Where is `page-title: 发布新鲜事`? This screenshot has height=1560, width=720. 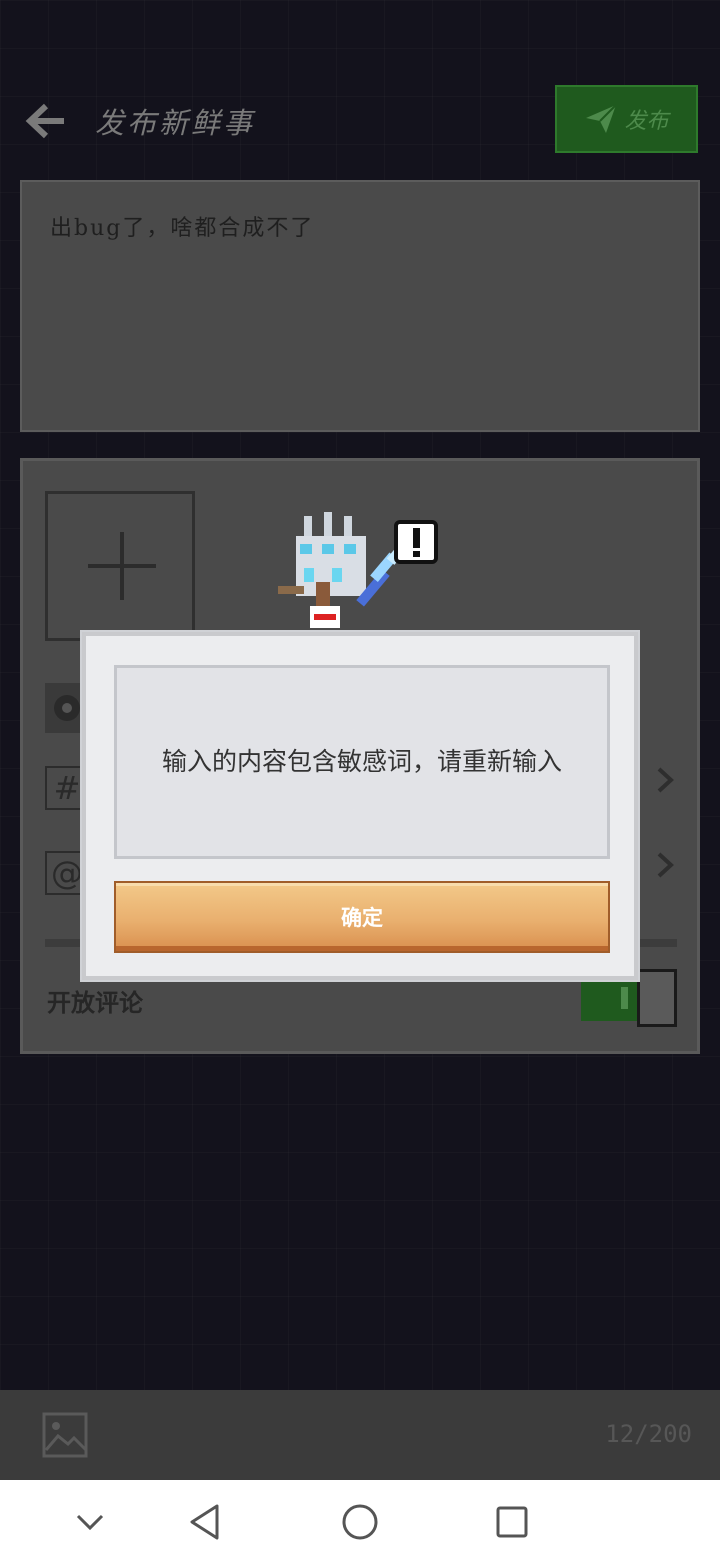
page-title: 发布新鲜事 is located at coordinates (175, 123).